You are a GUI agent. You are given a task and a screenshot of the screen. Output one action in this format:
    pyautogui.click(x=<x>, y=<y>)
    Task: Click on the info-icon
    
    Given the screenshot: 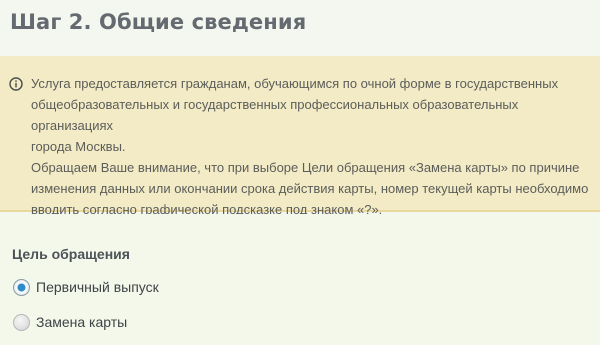 What is the action you would take?
    pyautogui.click(x=16, y=84)
    